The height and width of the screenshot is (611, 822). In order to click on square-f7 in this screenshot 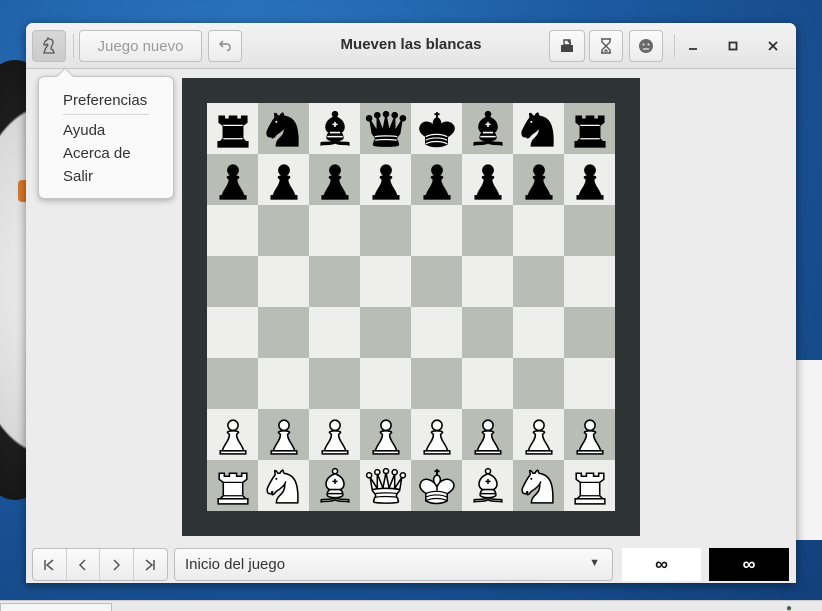, I will do `click(487, 179)`.